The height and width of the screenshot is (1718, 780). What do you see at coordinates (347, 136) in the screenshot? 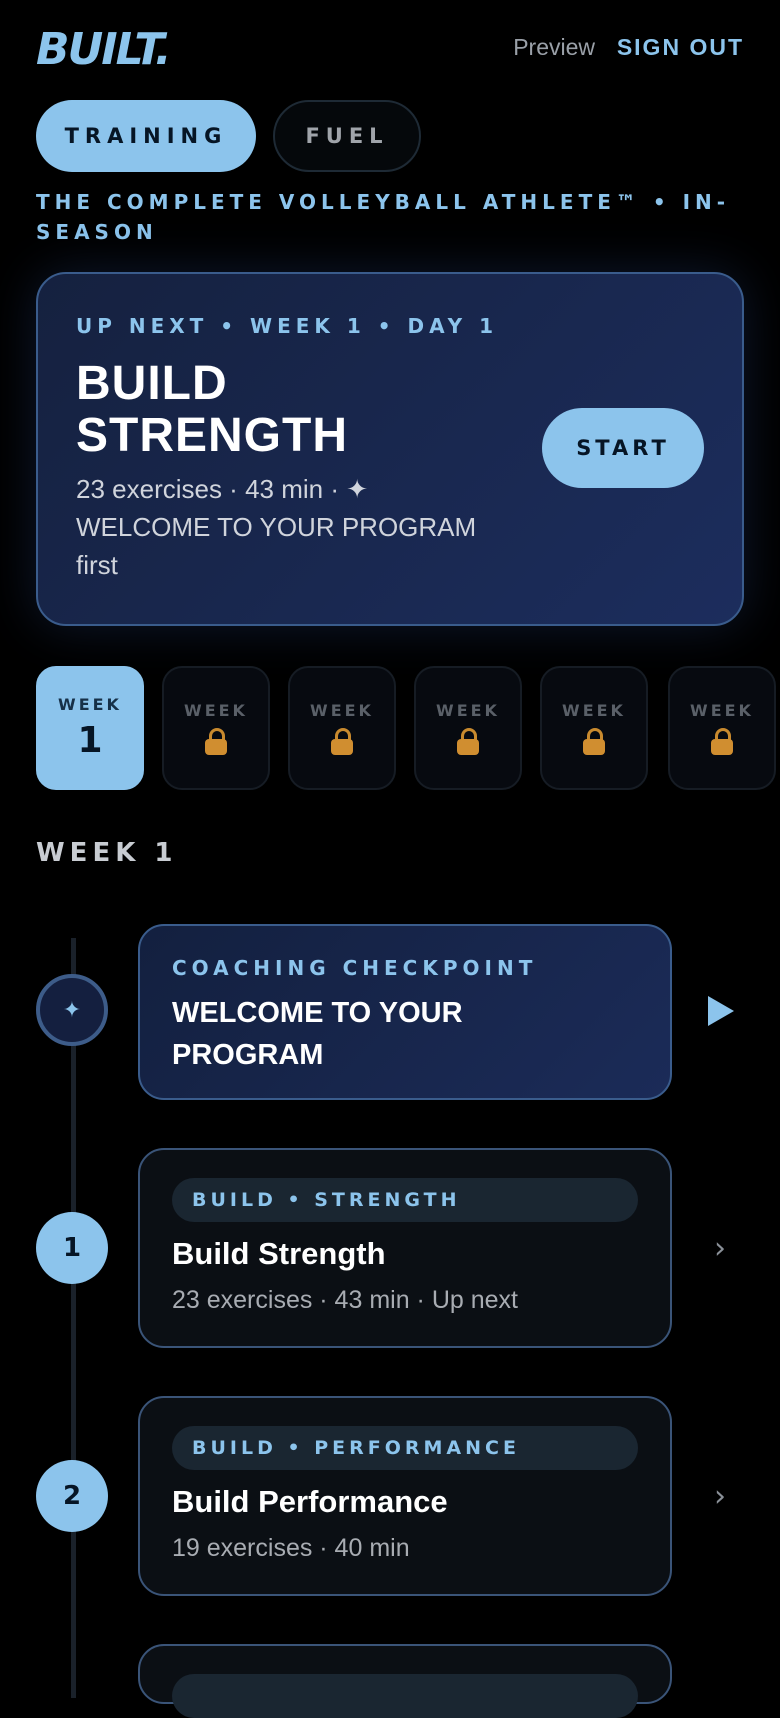
I see `tab-fuel: FUEL` at bounding box center [347, 136].